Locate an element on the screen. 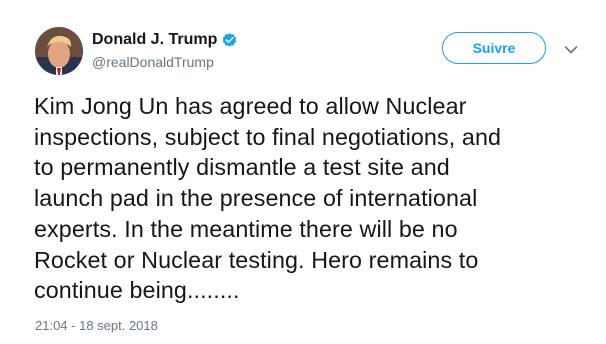 The width and height of the screenshot is (606, 344). follow-button: Suivre is located at coordinates (494, 48).